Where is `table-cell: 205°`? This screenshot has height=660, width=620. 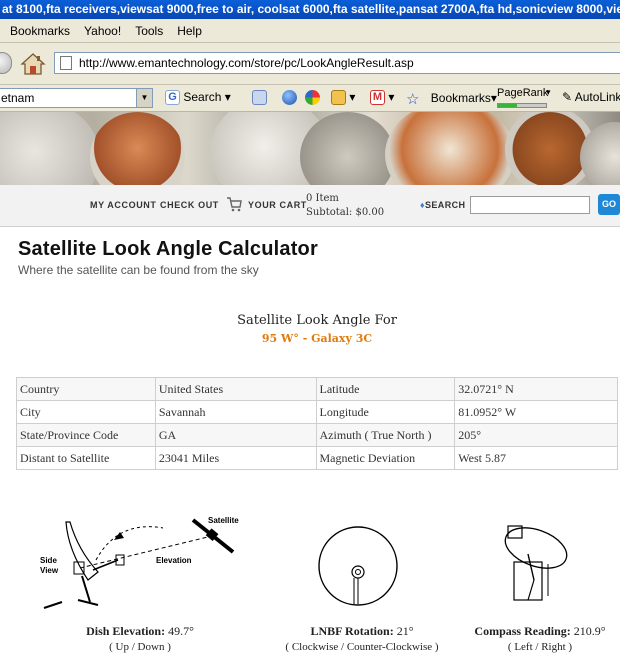
table-cell: 205° is located at coordinates (536, 435).